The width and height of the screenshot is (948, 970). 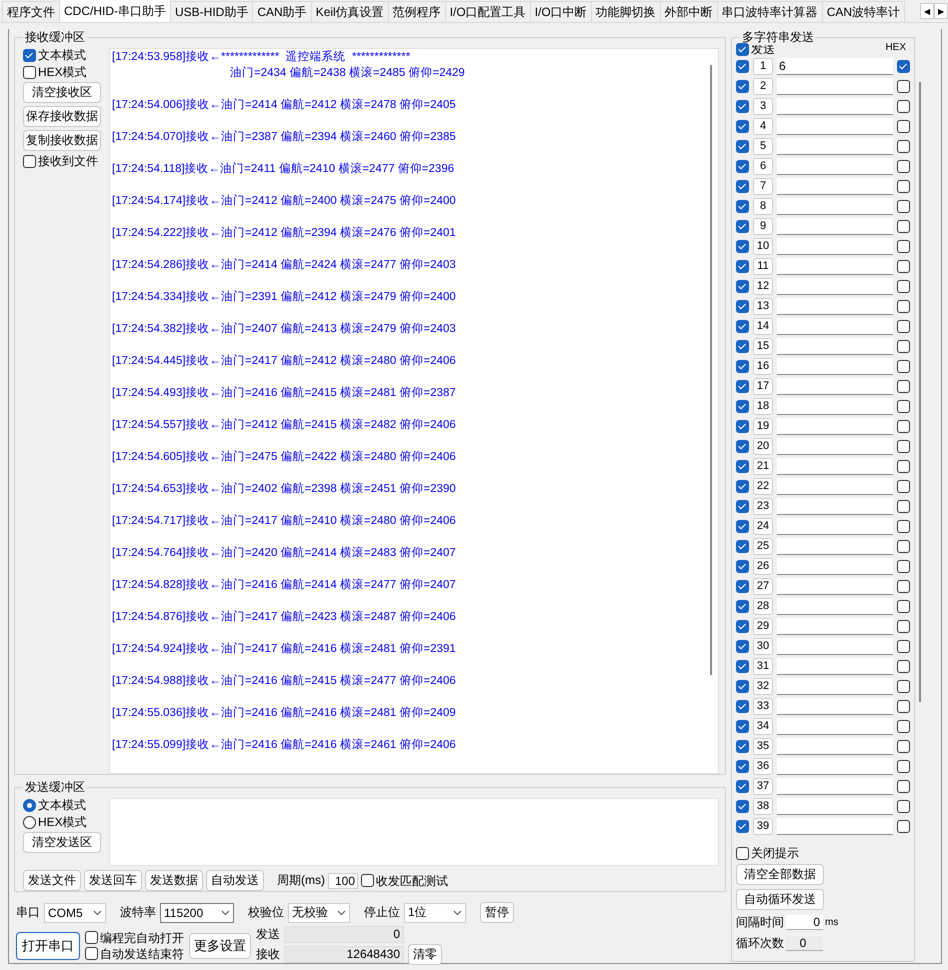 I want to click on send-row-button: 35, so click(x=763, y=746).